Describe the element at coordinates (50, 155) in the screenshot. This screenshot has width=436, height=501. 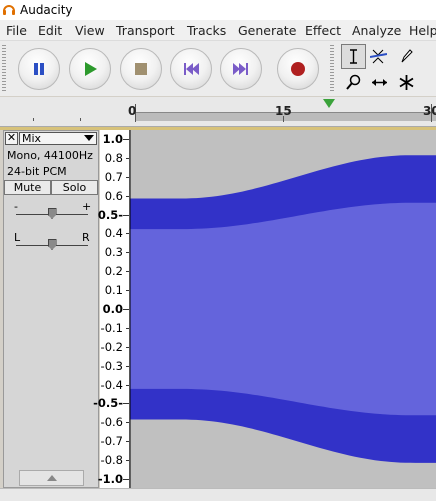
I see `track-format-info: Mono, 44100Hz` at that location.